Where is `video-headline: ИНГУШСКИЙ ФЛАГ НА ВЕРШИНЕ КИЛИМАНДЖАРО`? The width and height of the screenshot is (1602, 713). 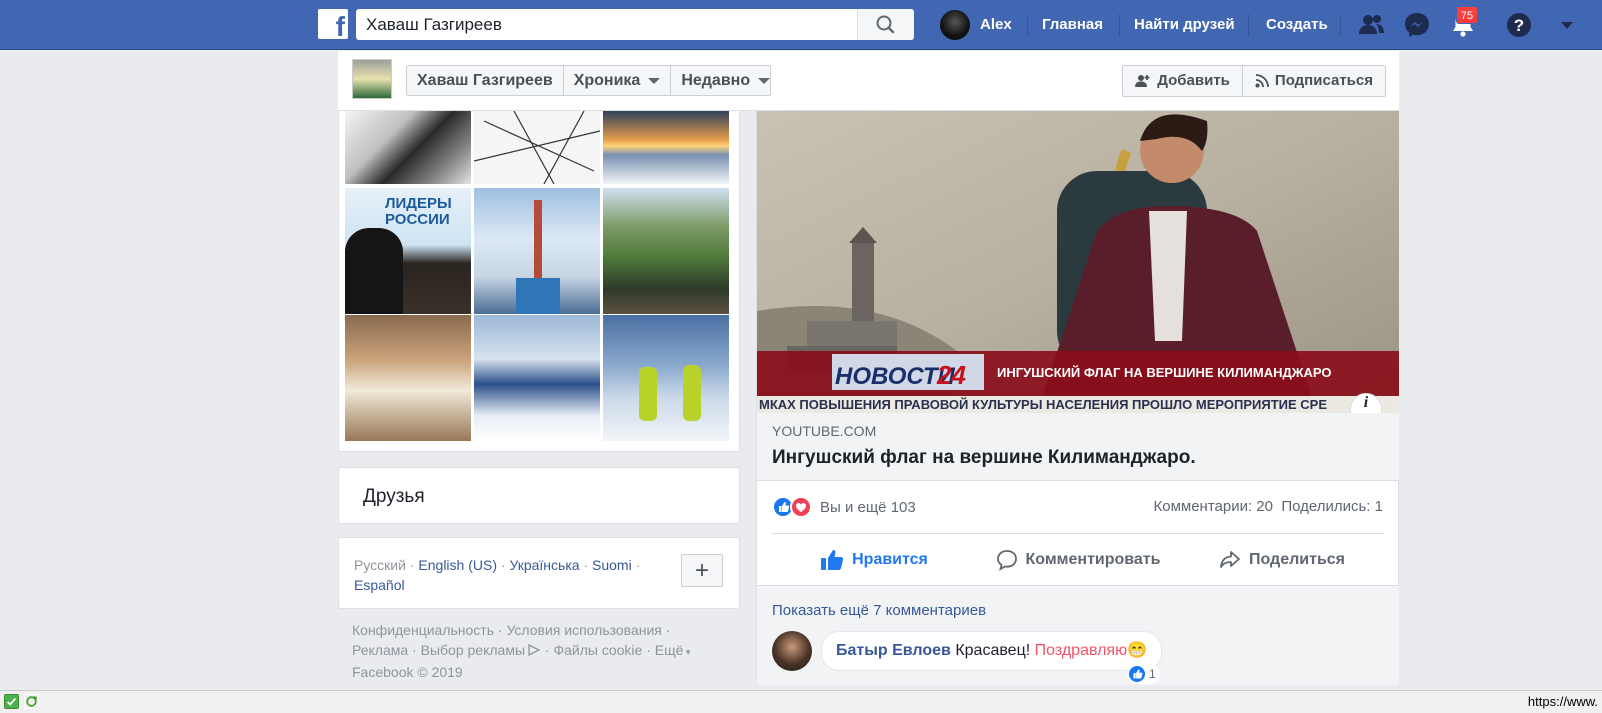
video-headline: ИНГУШСКИЙ ФЛАГ НА ВЕРШИНЕ КИЛИМАНДЖАРО is located at coordinates (1164, 372).